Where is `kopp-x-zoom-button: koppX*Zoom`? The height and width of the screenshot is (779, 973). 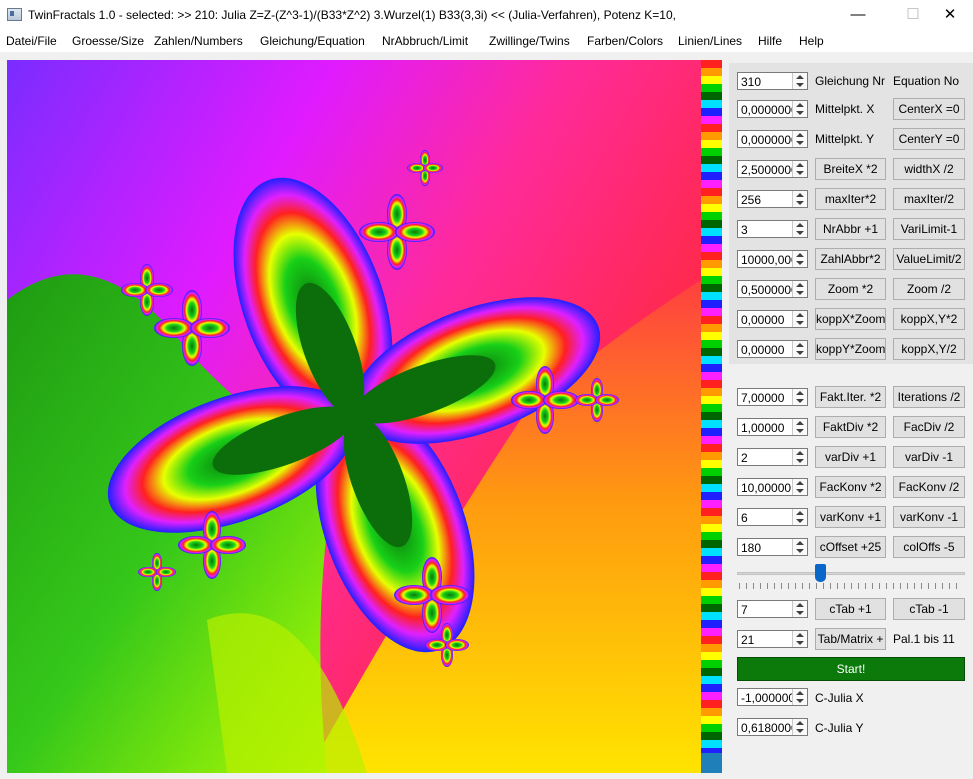
kopp-x-zoom-button: koppX*Zoom is located at coordinates (850, 319).